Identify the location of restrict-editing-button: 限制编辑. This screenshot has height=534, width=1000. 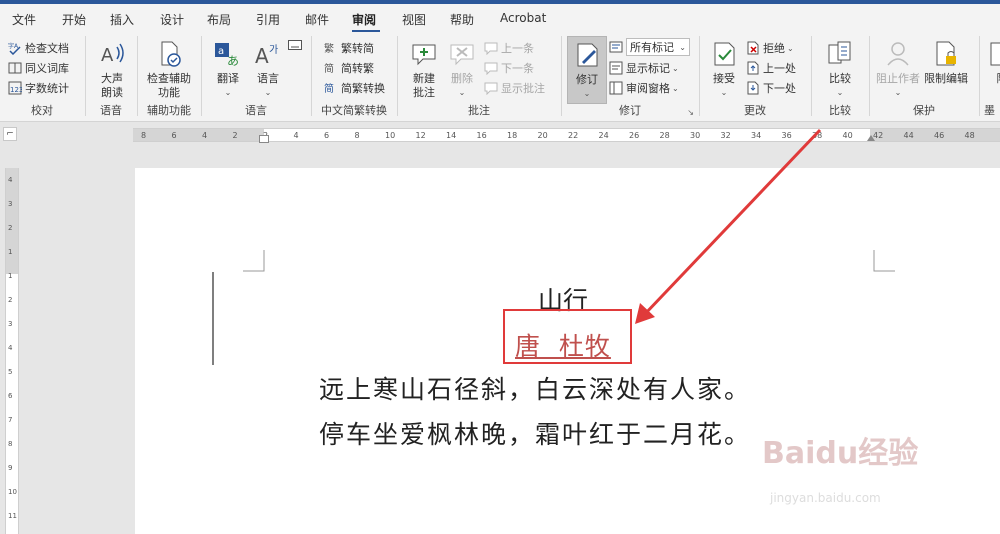
(946, 62).